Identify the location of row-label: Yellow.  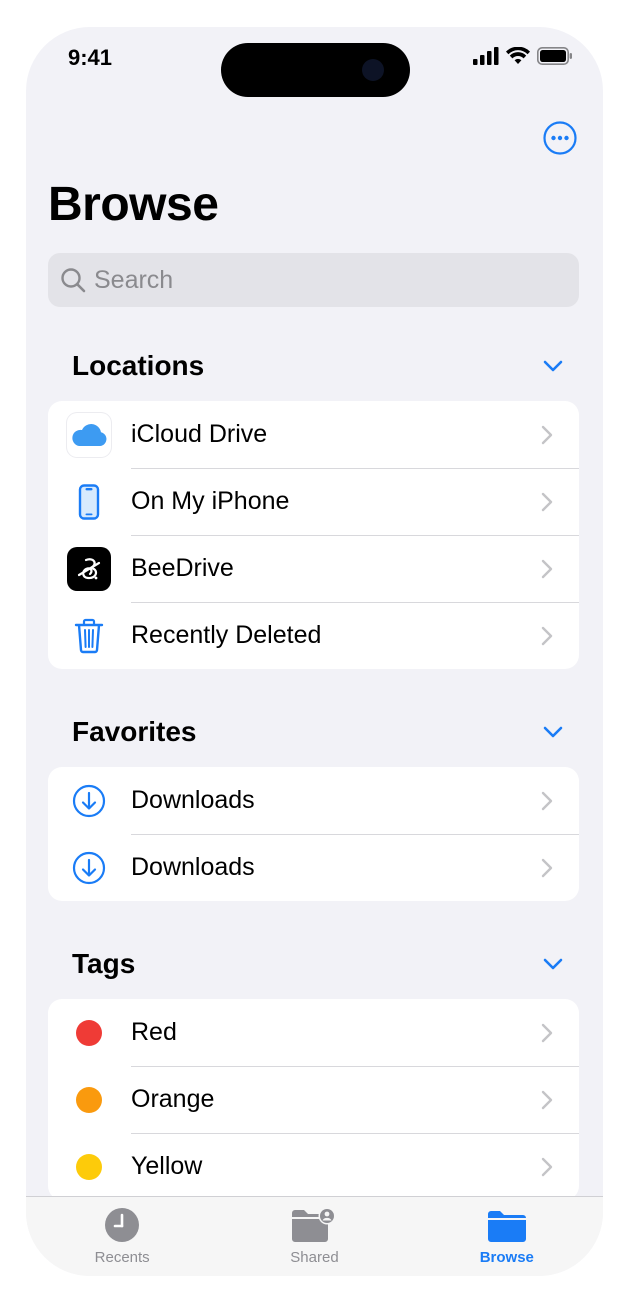
(167, 1166).